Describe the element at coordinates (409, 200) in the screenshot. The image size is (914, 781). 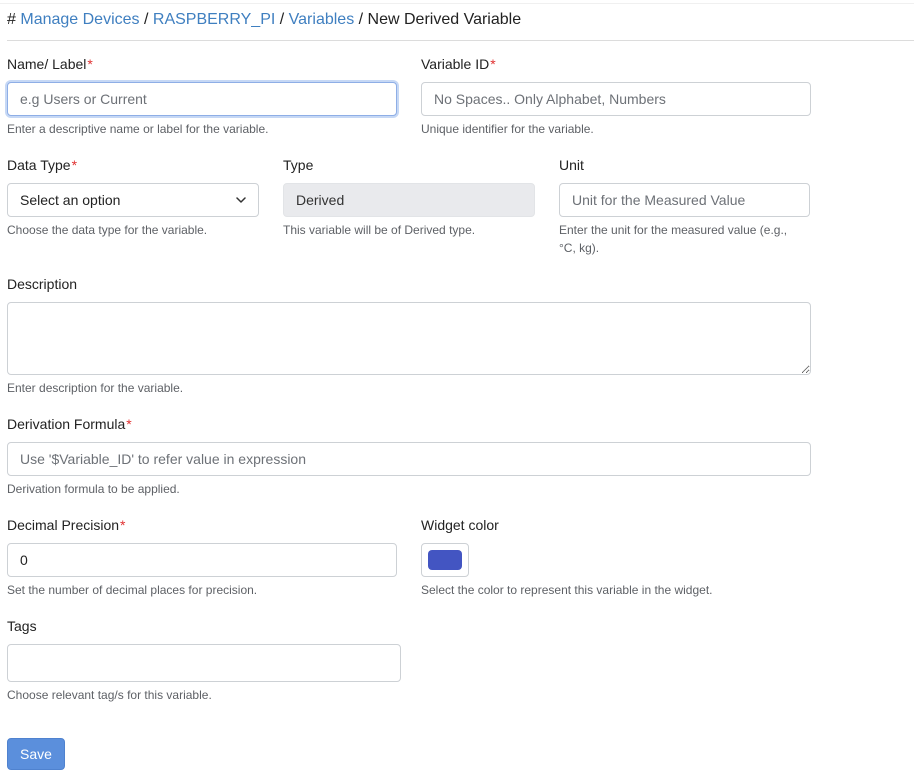
I see `type-input` at that location.